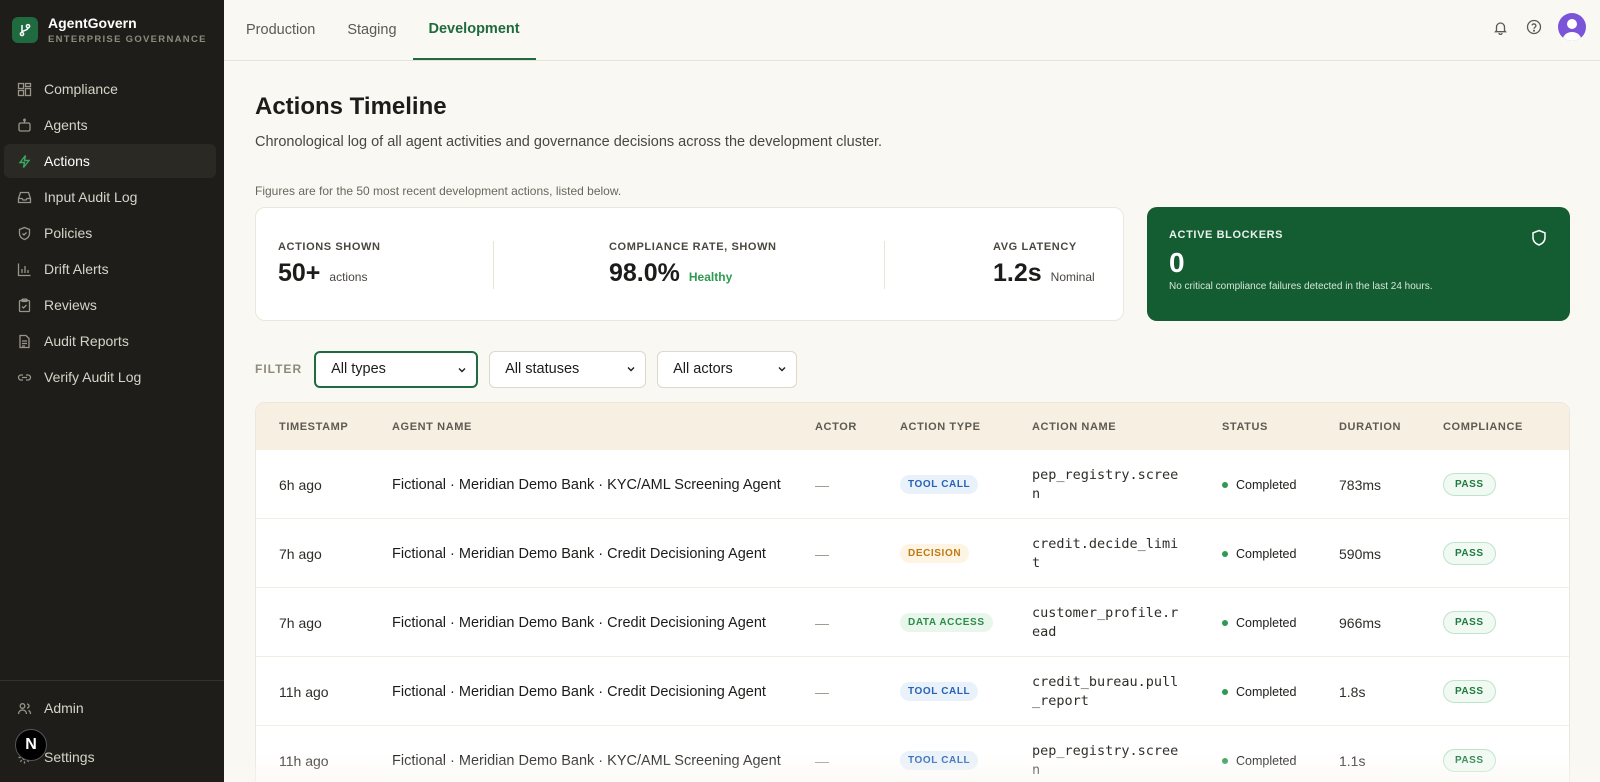  Describe the element at coordinates (110, 89) in the screenshot. I see `sidebar-item-compliance: Compliance` at that location.